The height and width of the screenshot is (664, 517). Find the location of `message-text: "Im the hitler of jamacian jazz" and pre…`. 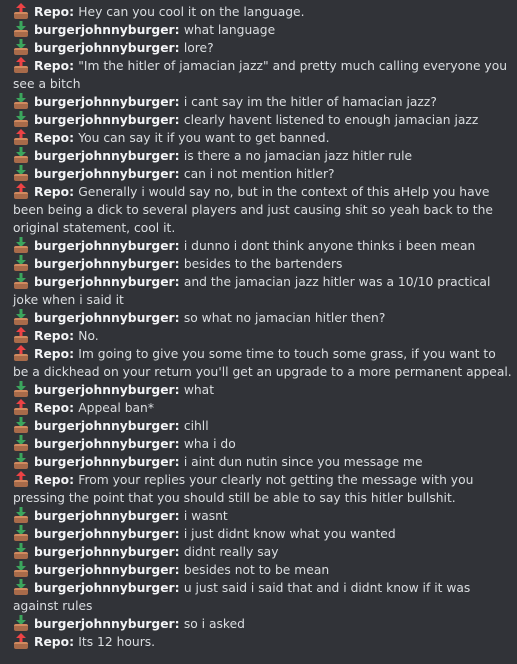

message-text: "Im the hitler of jamacian jazz" and pre… is located at coordinates (260, 75).